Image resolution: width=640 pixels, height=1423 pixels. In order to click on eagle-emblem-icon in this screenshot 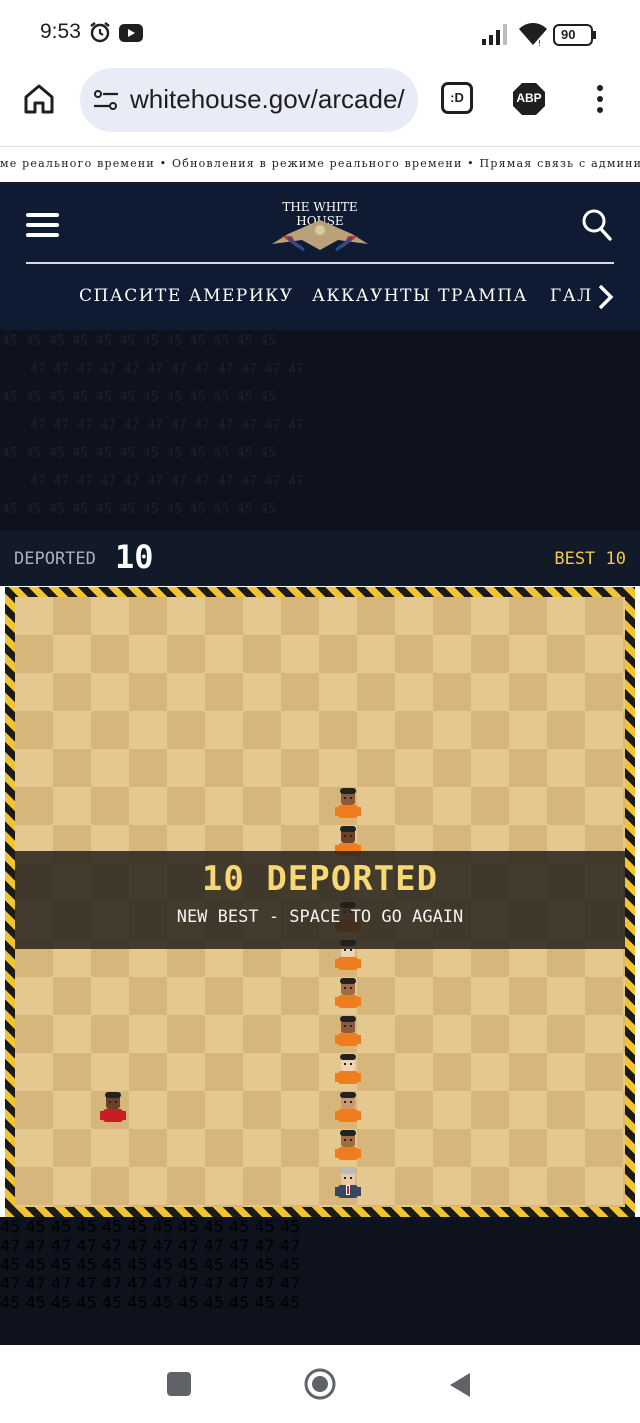, I will do `click(320, 236)`.